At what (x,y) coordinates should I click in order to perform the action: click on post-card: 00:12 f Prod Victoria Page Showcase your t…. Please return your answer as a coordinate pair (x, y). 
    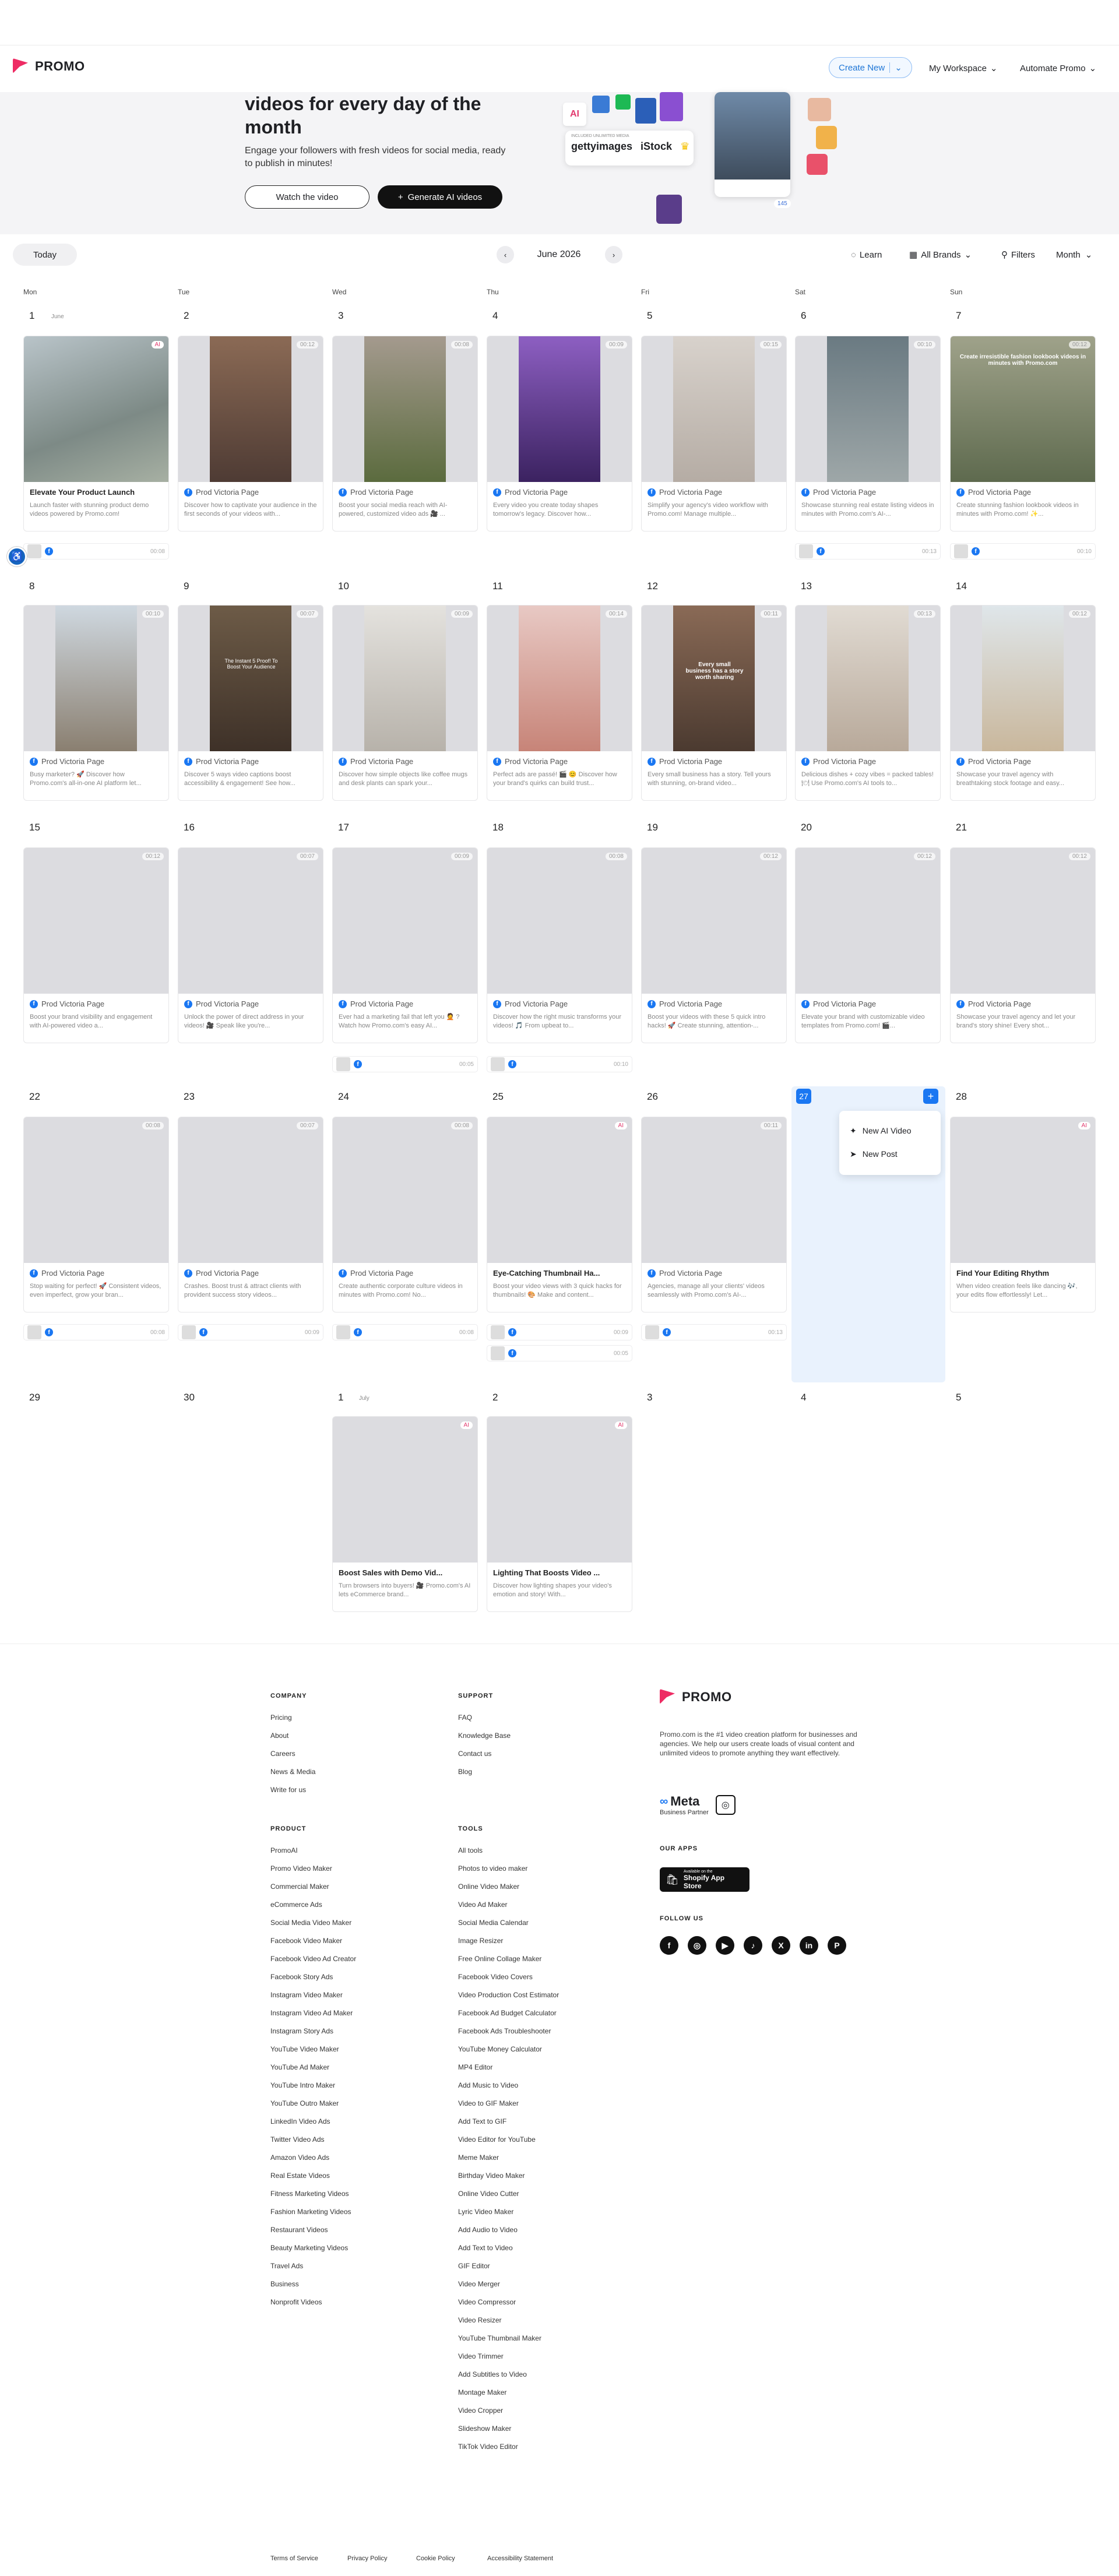
    Looking at the image, I should click on (1023, 945).